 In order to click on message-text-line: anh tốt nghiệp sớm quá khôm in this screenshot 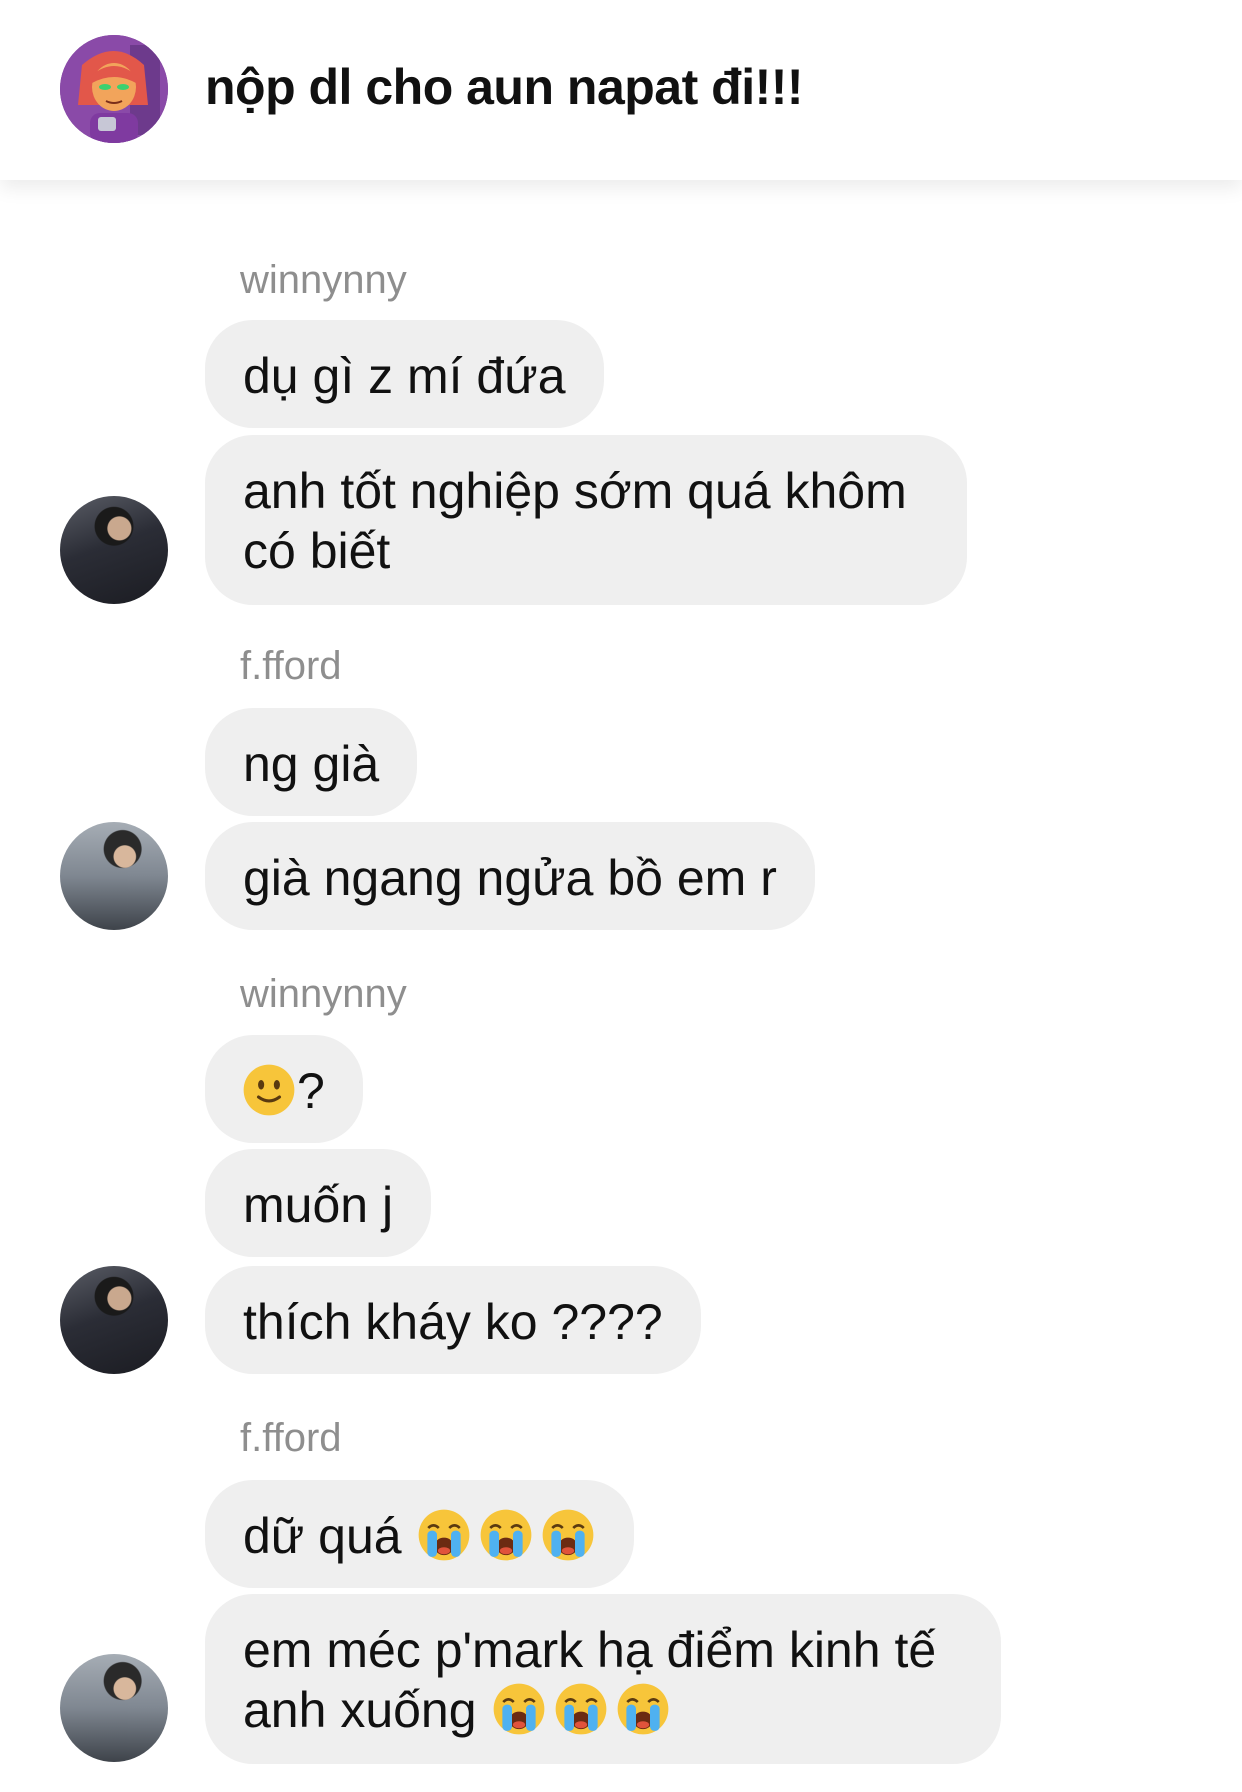, I will do `click(575, 491)`.